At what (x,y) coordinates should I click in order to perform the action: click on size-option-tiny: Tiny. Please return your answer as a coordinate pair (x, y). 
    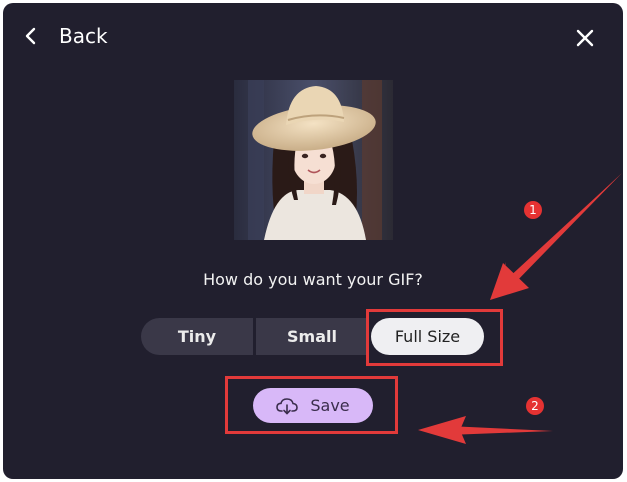
    Looking at the image, I should click on (197, 336).